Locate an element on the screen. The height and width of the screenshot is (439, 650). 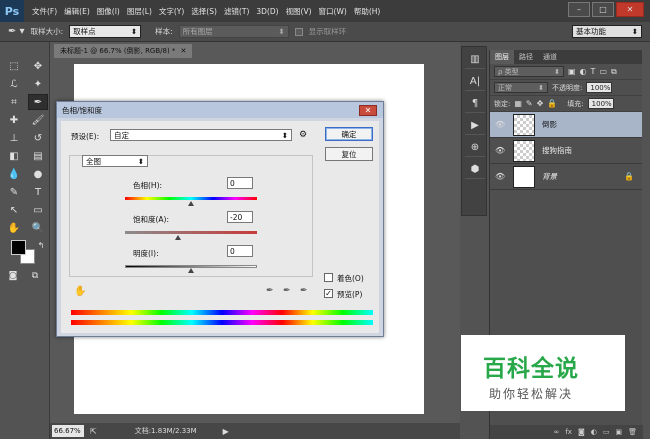
lock-image-icon: ✎ is located at coordinates (529, 103).